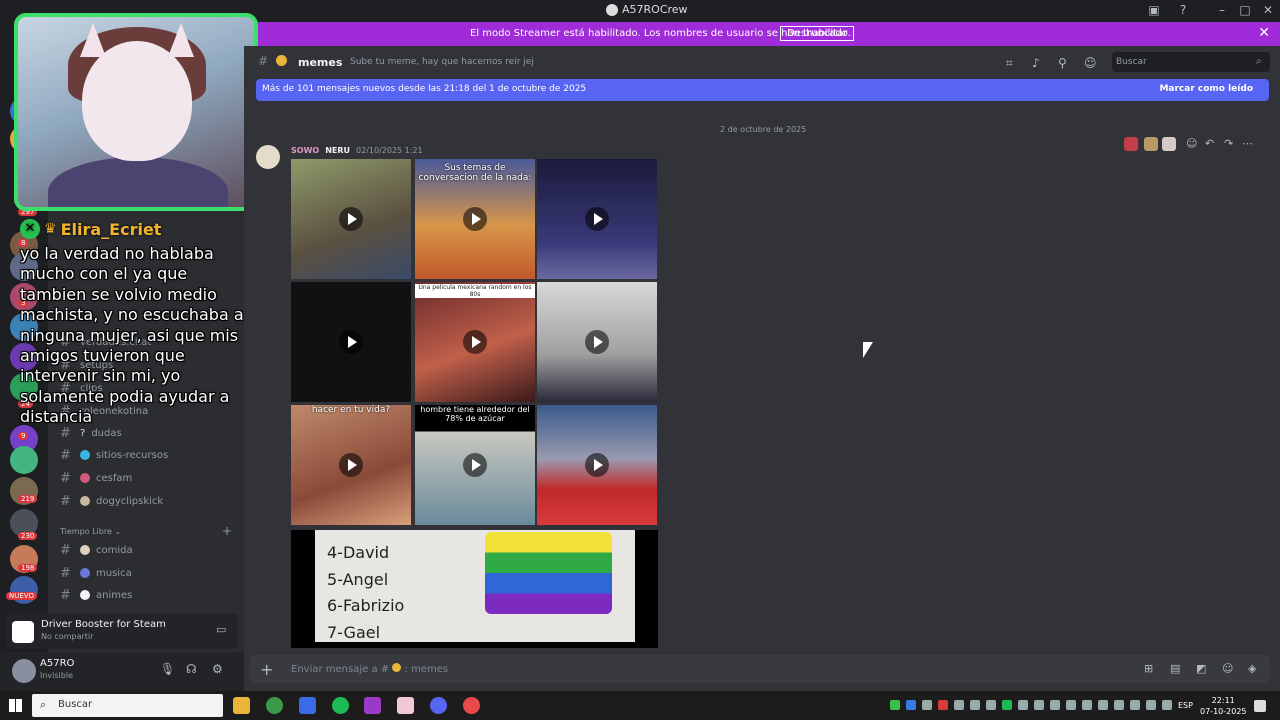 The height and width of the screenshot is (720, 1280). I want to click on sticker-icon: ◩, so click(1201, 668).